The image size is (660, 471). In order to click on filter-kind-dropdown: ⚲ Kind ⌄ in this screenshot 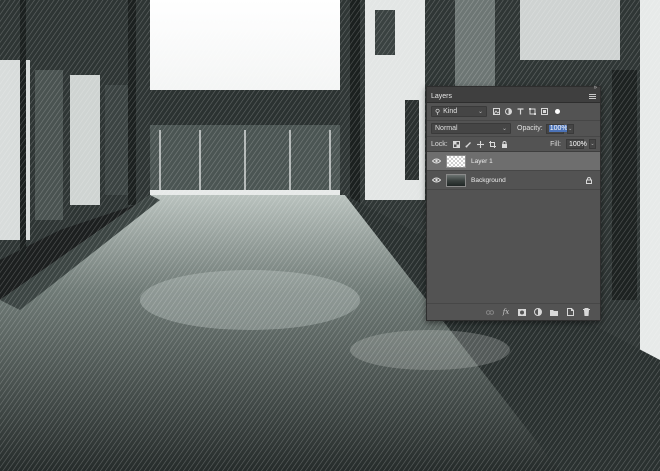, I will do `click(459, 111)`.